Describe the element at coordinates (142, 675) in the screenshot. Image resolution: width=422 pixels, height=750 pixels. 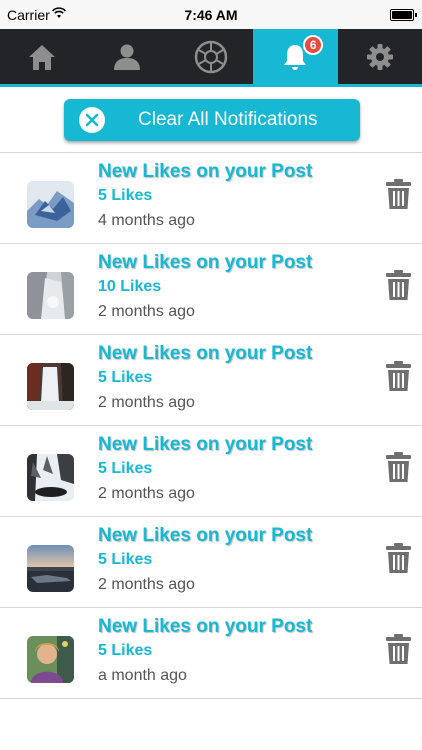
I see `timestamp: a month ago` at that location.